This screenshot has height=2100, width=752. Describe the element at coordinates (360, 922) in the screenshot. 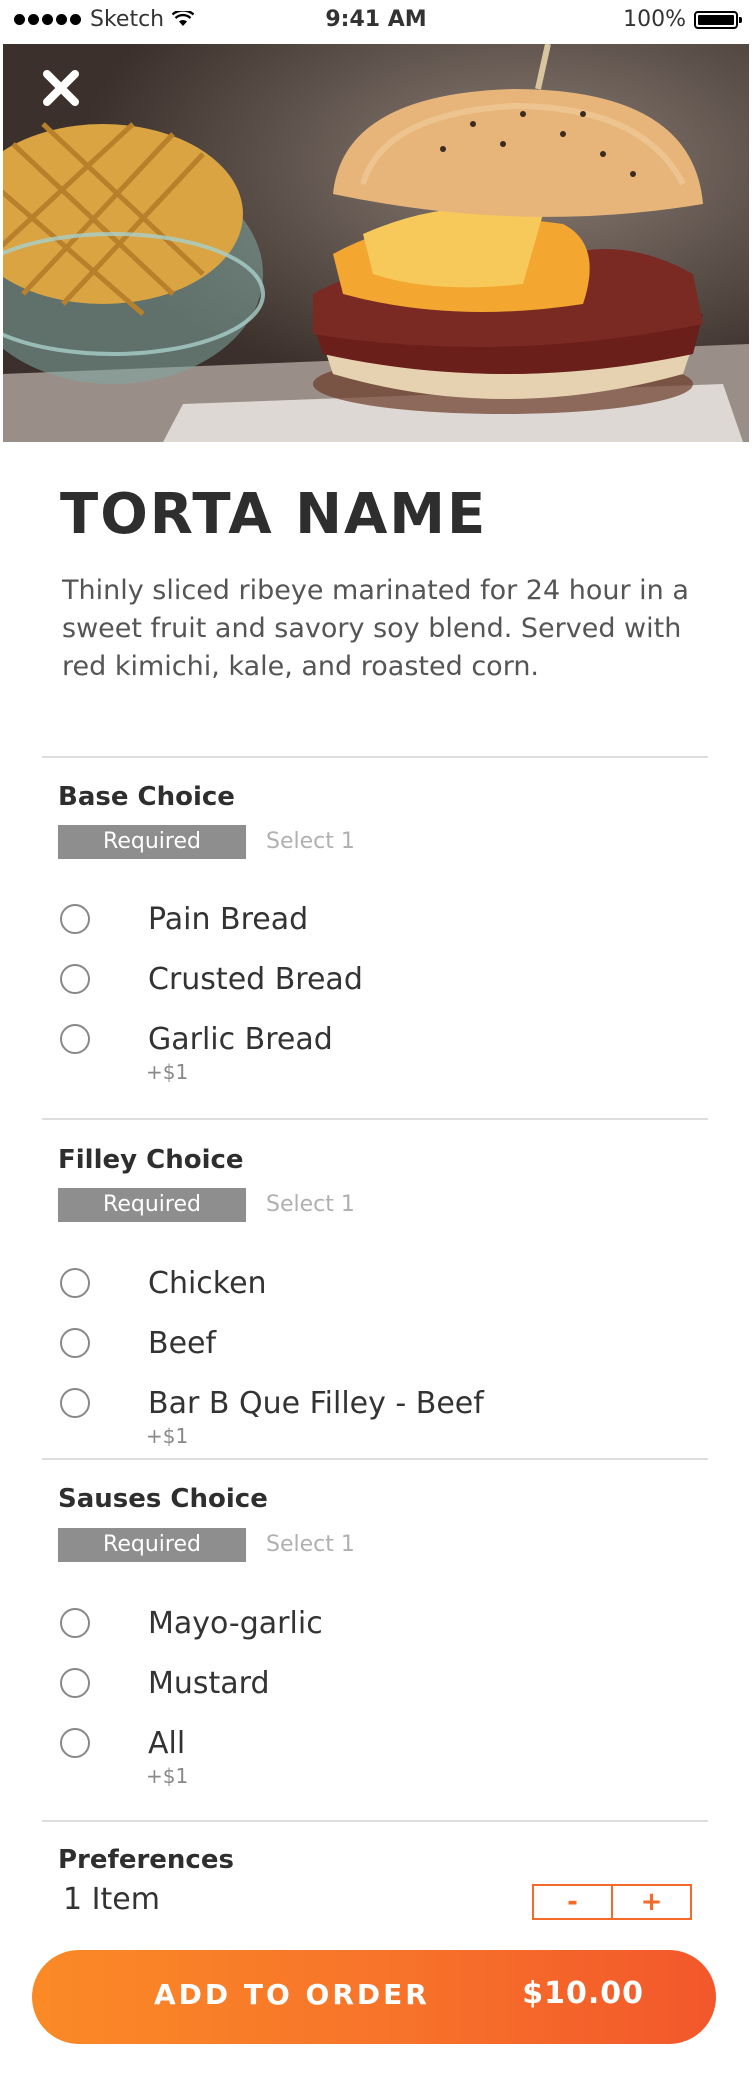

I see `option-pain-bread: Pain Bread` at that location.